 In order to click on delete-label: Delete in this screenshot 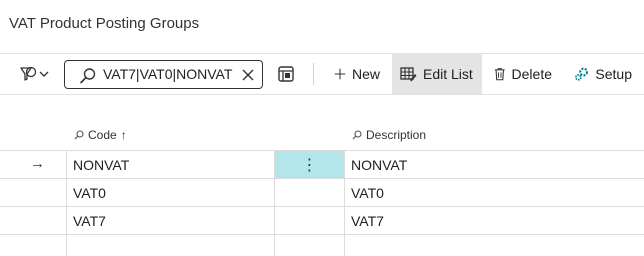, I will do `click(531, 74)`.